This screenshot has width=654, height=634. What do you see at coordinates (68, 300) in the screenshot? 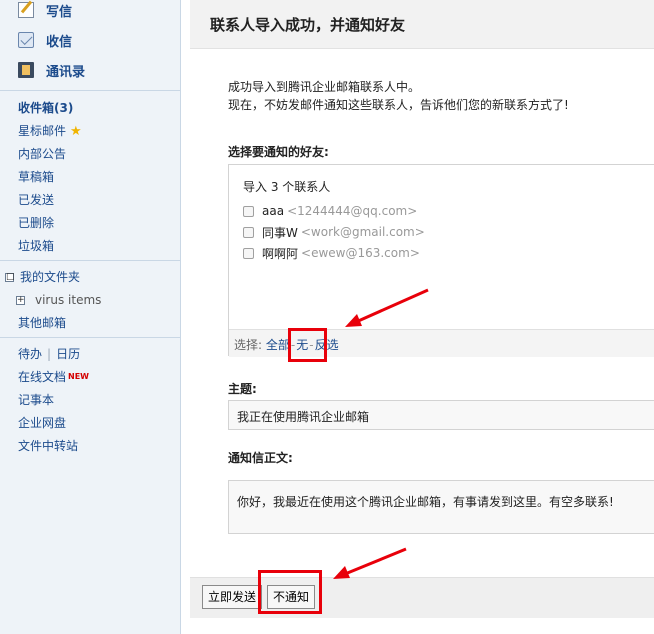
I see `virus-items-label: virus items` at bounding box center [68, 300].